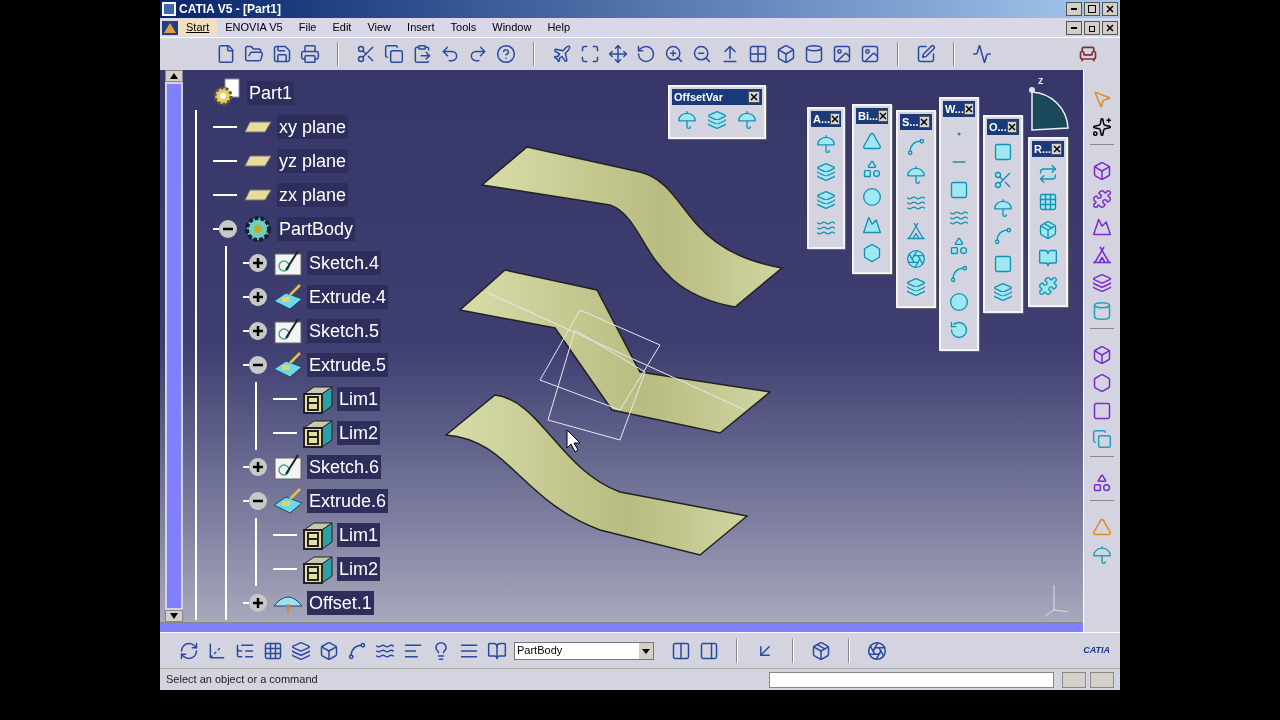  Describe the element at coordinates (814, 54) in the screenshot. I see `cylinder-icon` at that location.